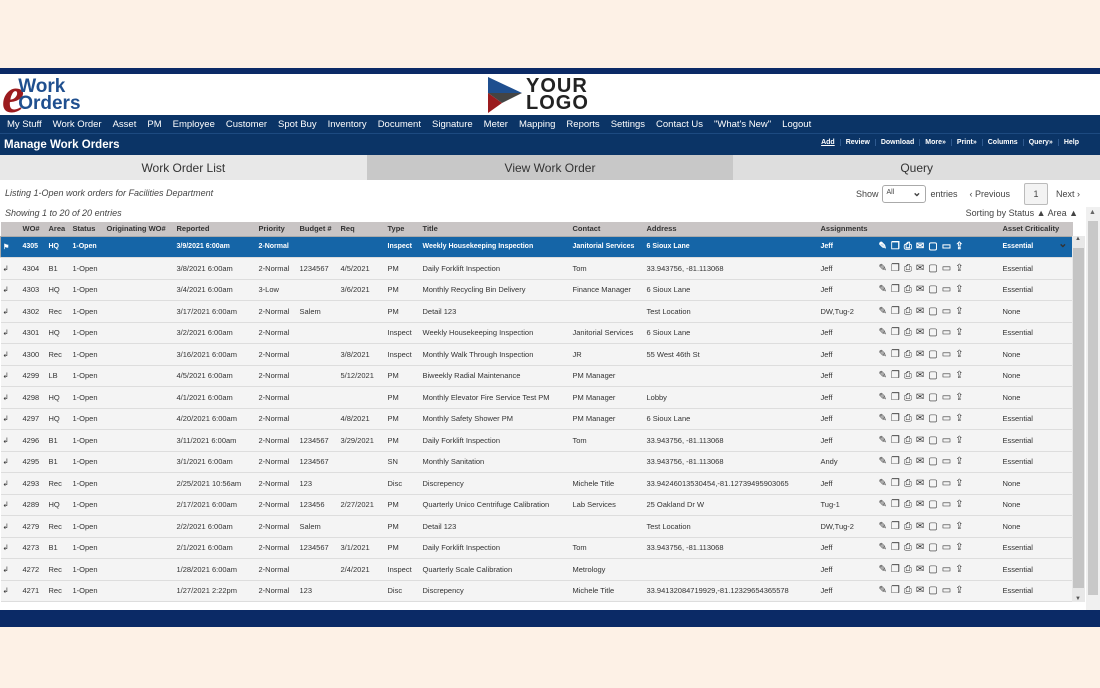  Describe the element at coordinates (828, 142) in the screenshot. I see `toolbar-button: Add` at that location.